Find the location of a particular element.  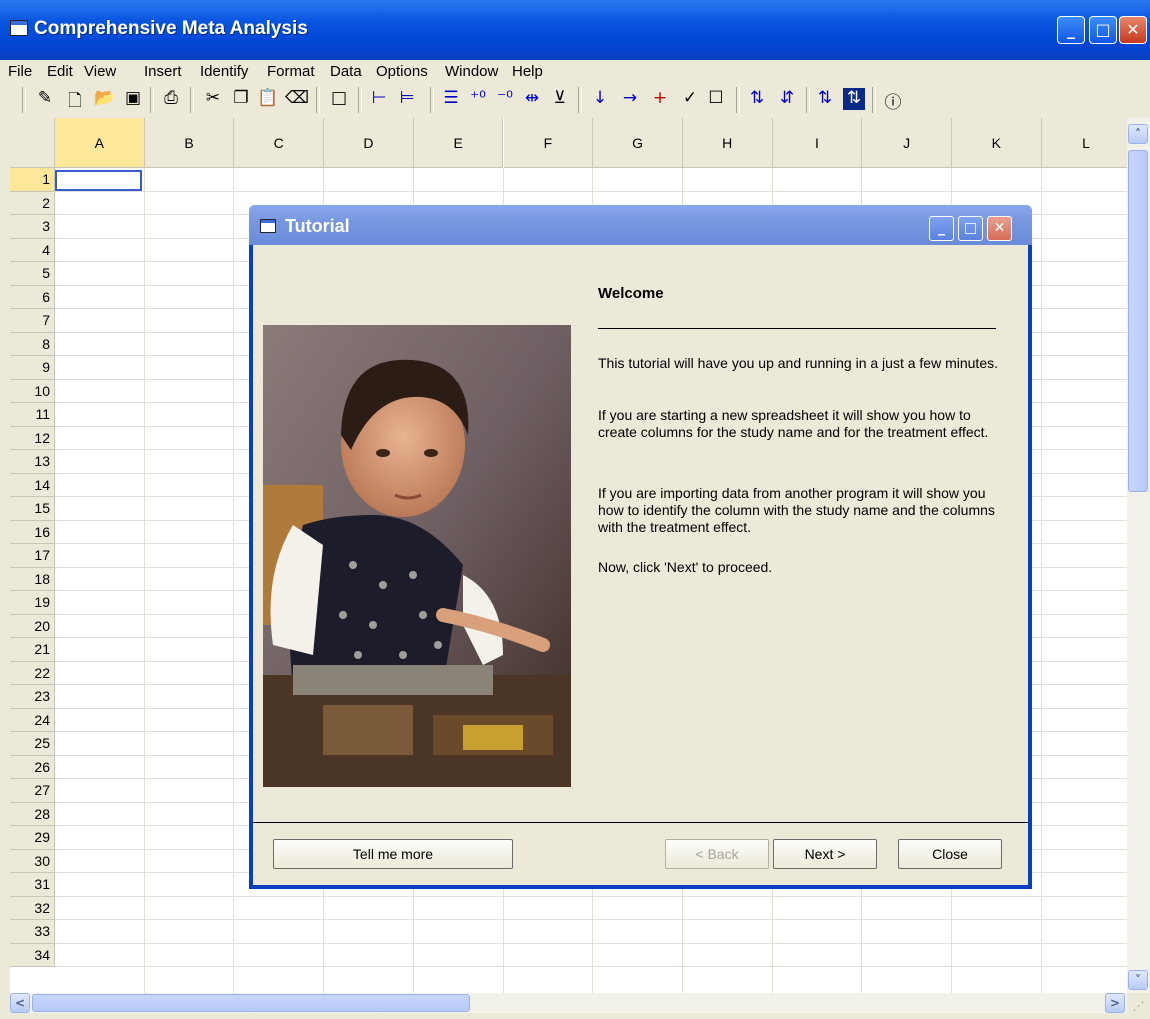

cut-icon: ✂ is located at coordinates (213, 98).